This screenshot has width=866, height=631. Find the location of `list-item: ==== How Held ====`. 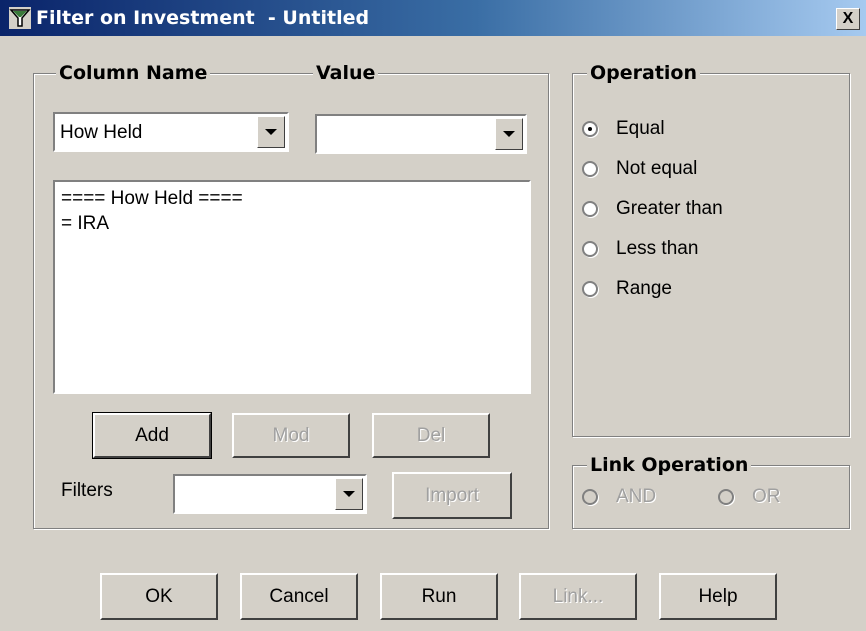

list-item: ==== How Held ==== is located at coordinates (292, 198).